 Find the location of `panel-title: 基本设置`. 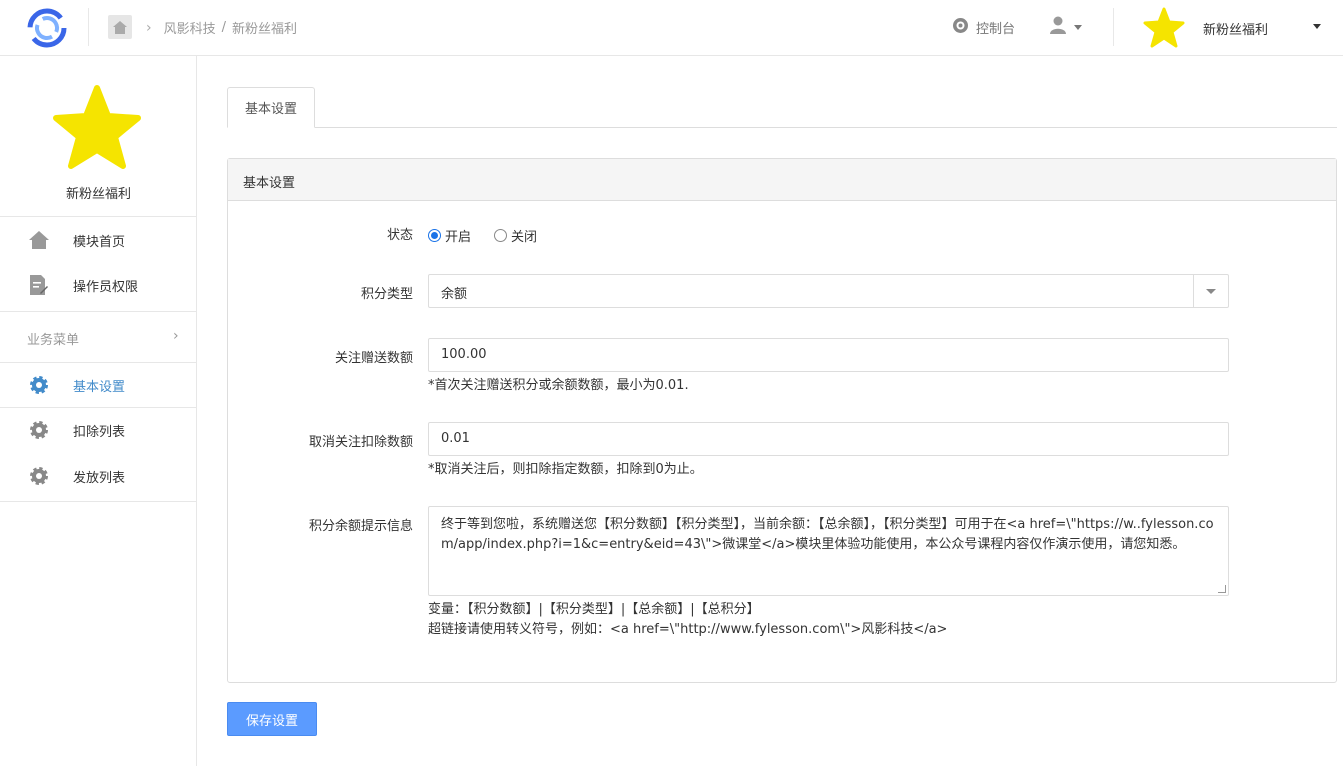

panel-title: 基本设置 is located at coordinates (782, 180).